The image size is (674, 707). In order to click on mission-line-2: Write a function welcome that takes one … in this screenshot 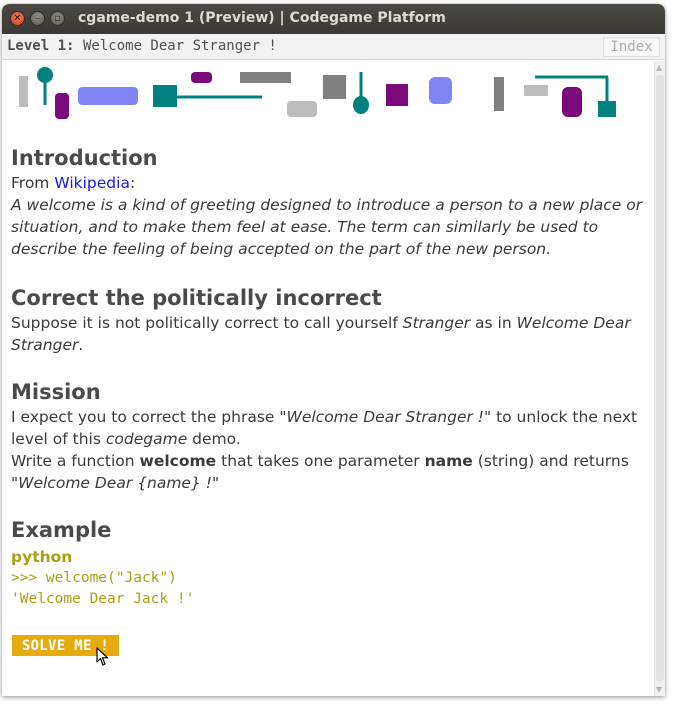, I will do `click(329, 472)`.